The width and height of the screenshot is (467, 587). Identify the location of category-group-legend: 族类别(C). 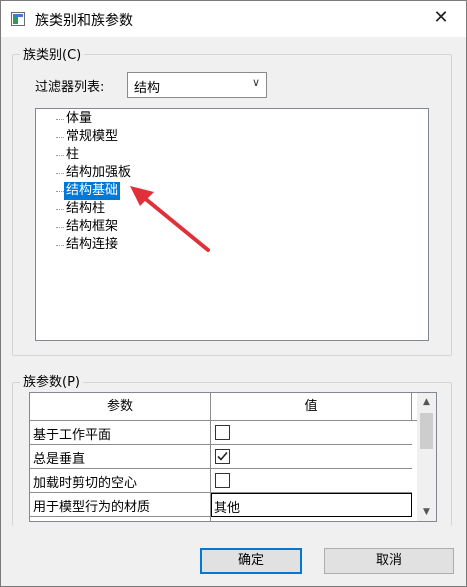
(52, 53).